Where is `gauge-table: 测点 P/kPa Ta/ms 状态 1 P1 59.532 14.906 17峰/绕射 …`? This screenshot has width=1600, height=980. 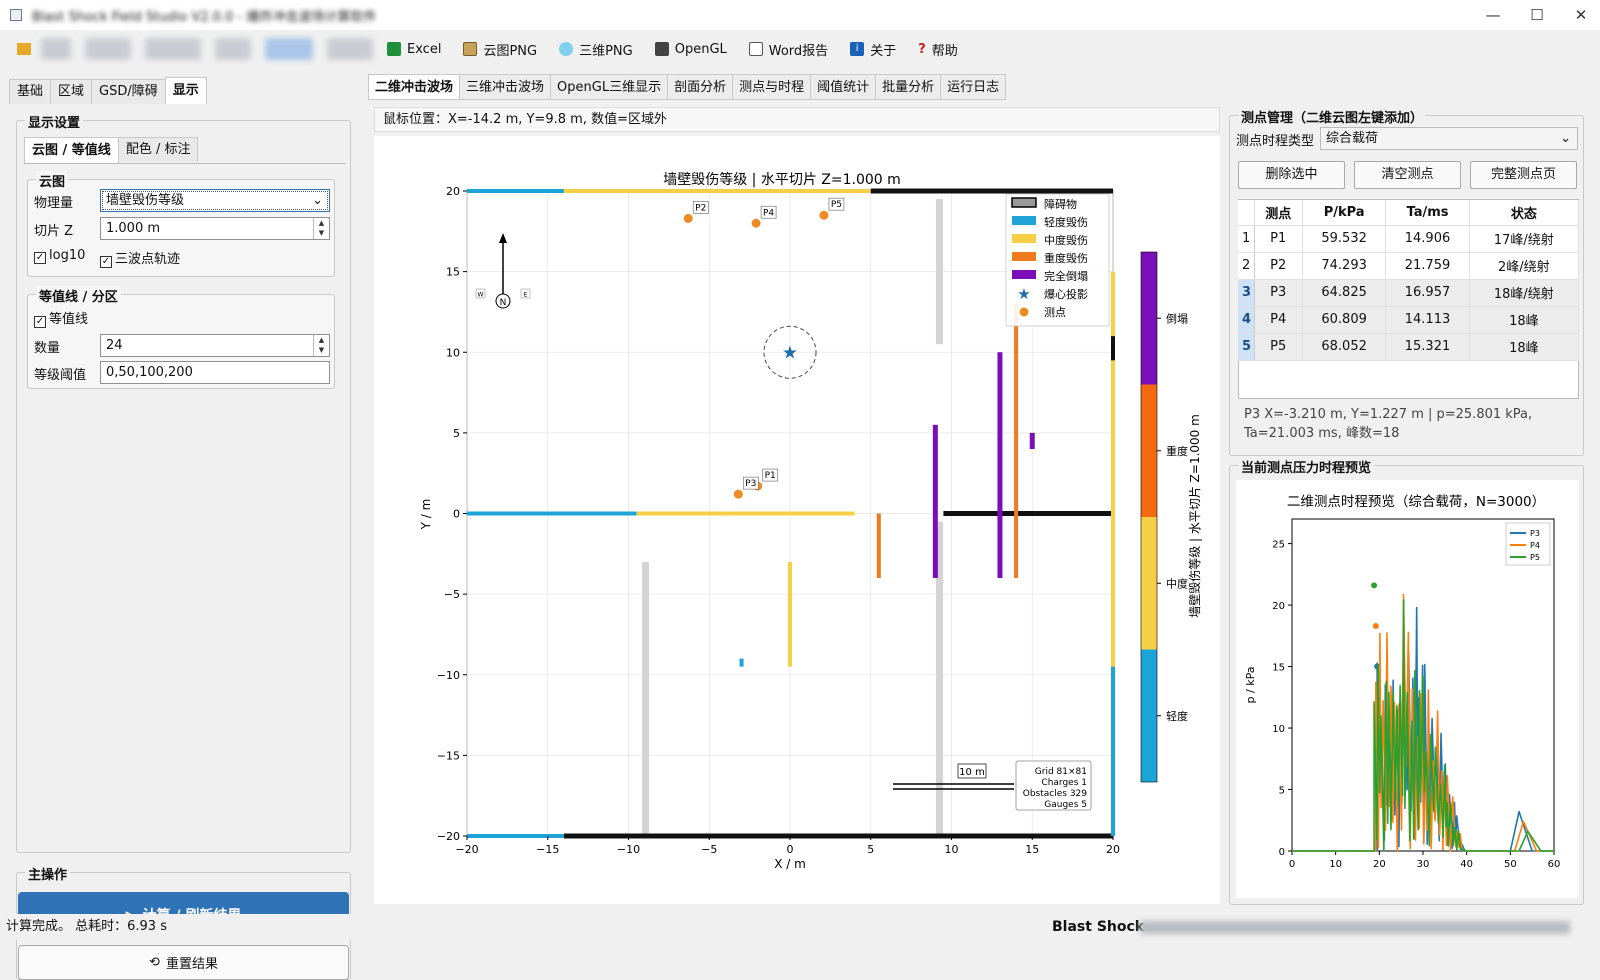 gauge-table: 测点 P/kPa Ta/ms 状态 1 P1 59.532 14.906 17峰/绕射 … is located at coordinates (1409, 280).